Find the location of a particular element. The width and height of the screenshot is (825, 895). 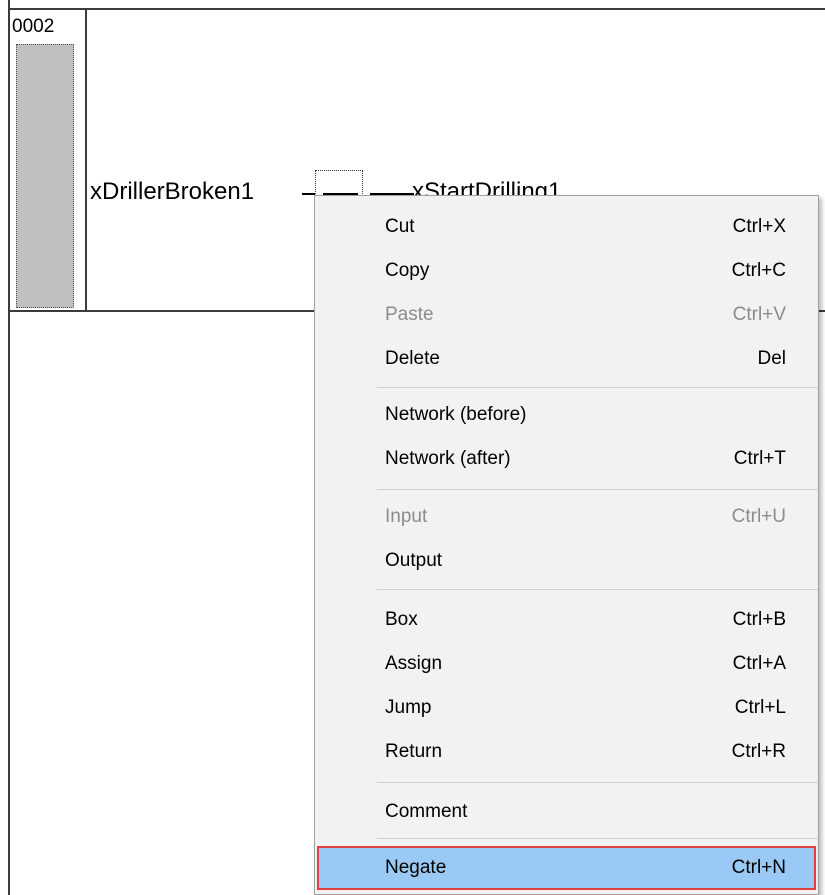

menu-item-assign: Assign Ctrl+A is located at coordinates (566, 664).